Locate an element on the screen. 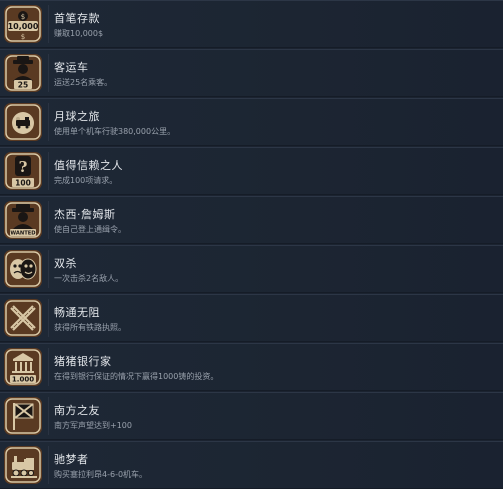  wanted-poster-icon: WANTED is located at coordinates (23, 220).